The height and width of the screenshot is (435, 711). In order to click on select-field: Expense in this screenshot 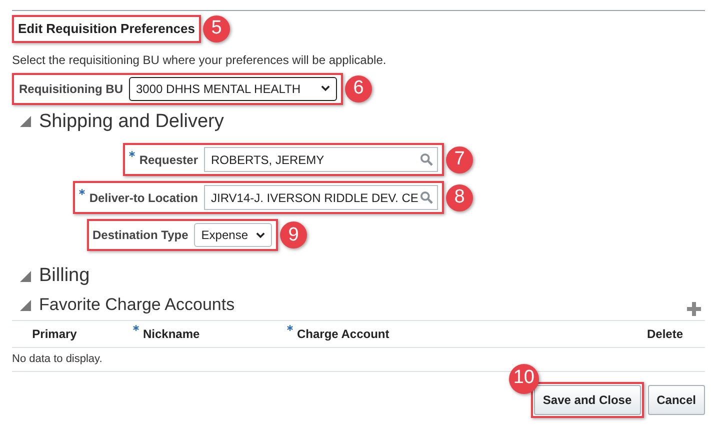, I will do `click(233, 235)`.